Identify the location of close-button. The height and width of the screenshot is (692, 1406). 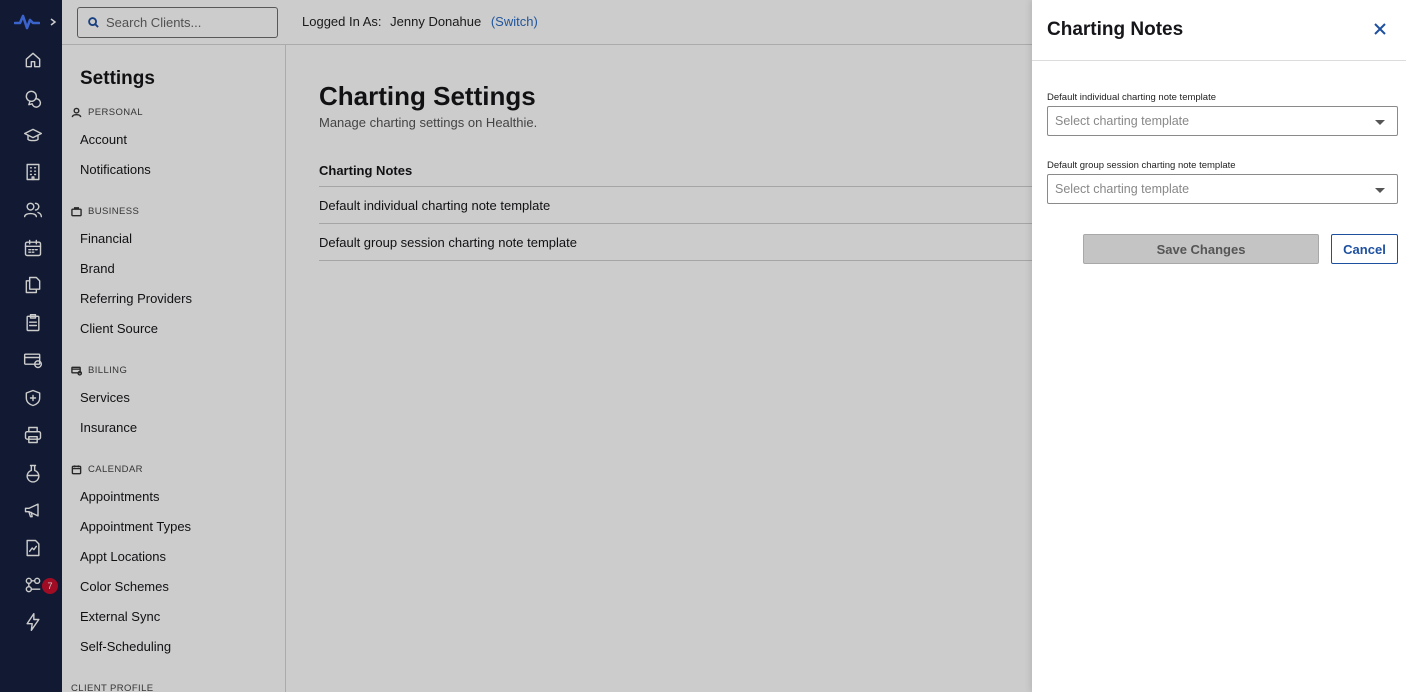
(1380, 29).